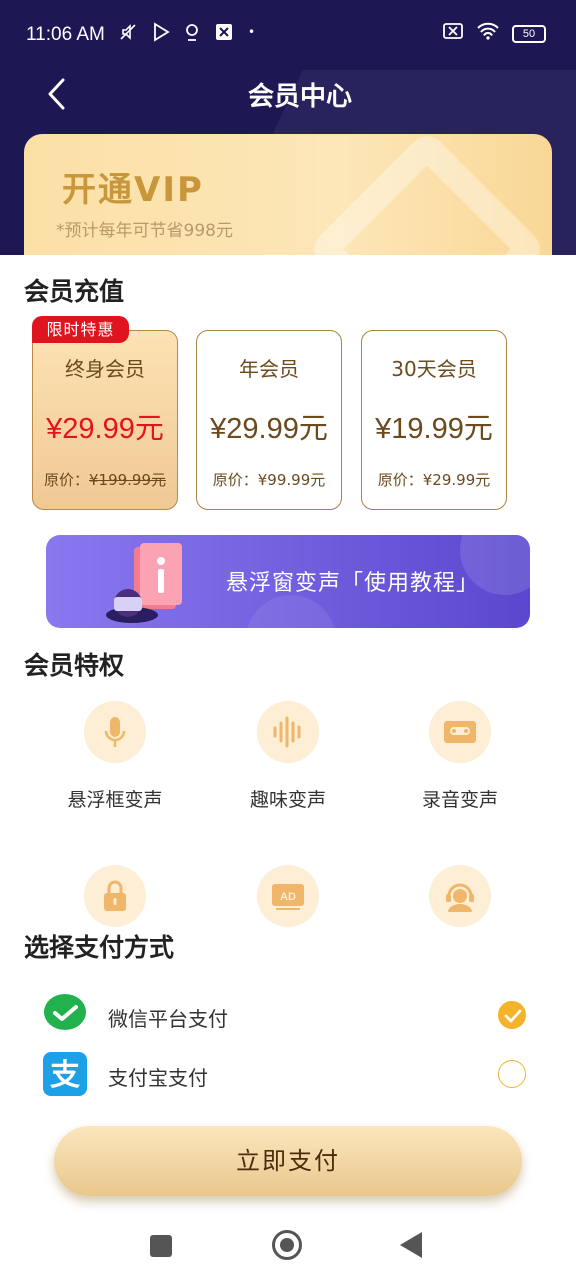 Image resolution: width=576 pixels, height=1280 pixels. Describe the element at coordinates (427, 197) in the screenshot. I see `diamond-decoration` at that location.